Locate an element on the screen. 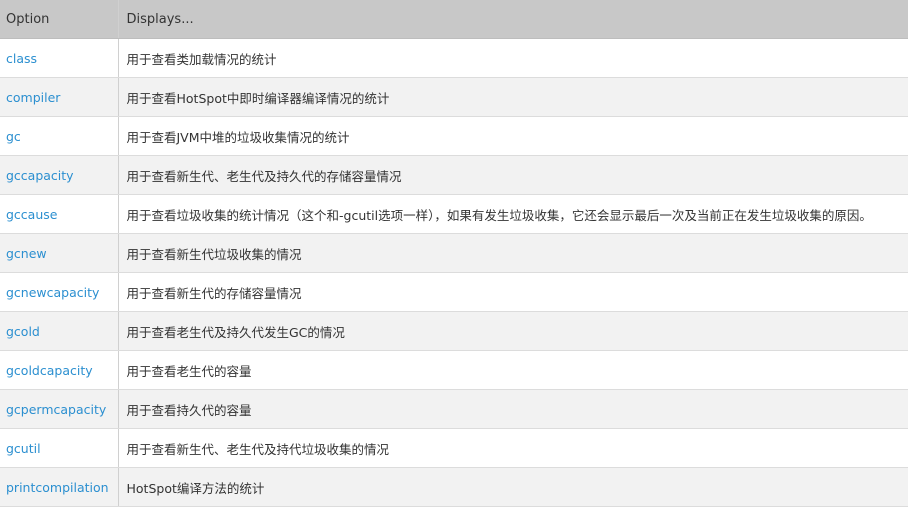 This screenshot has width=908, height=507. option-cell: gccapacity is located at coordinates (59, 175).